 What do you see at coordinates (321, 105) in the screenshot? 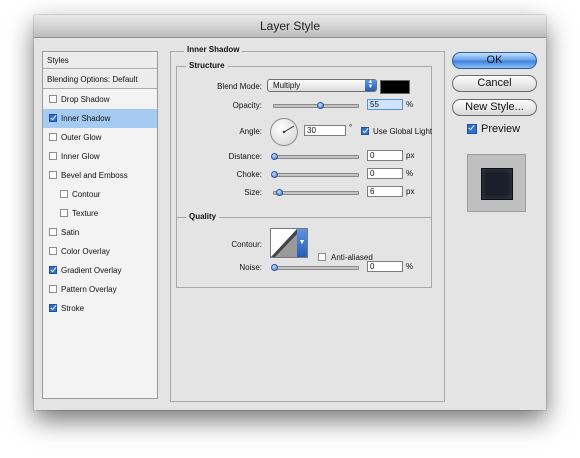
I see `opacity-slider-handle` at bounding box center [321, 105].